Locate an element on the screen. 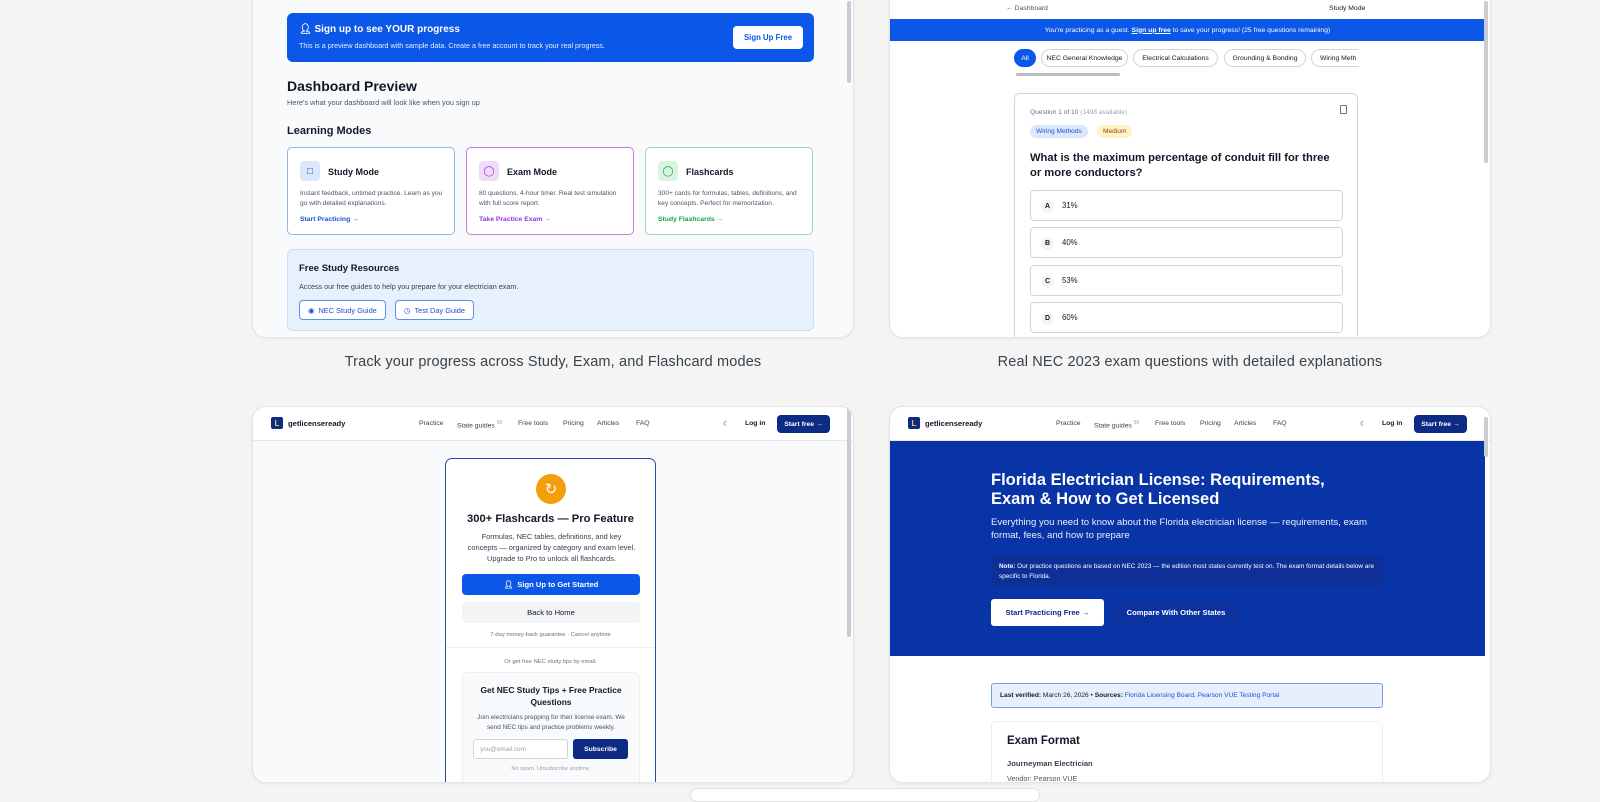 This screenshot has width=1600, height=802. sign-up-free-button: Sign Up Free is located at coordinates (768, 37).